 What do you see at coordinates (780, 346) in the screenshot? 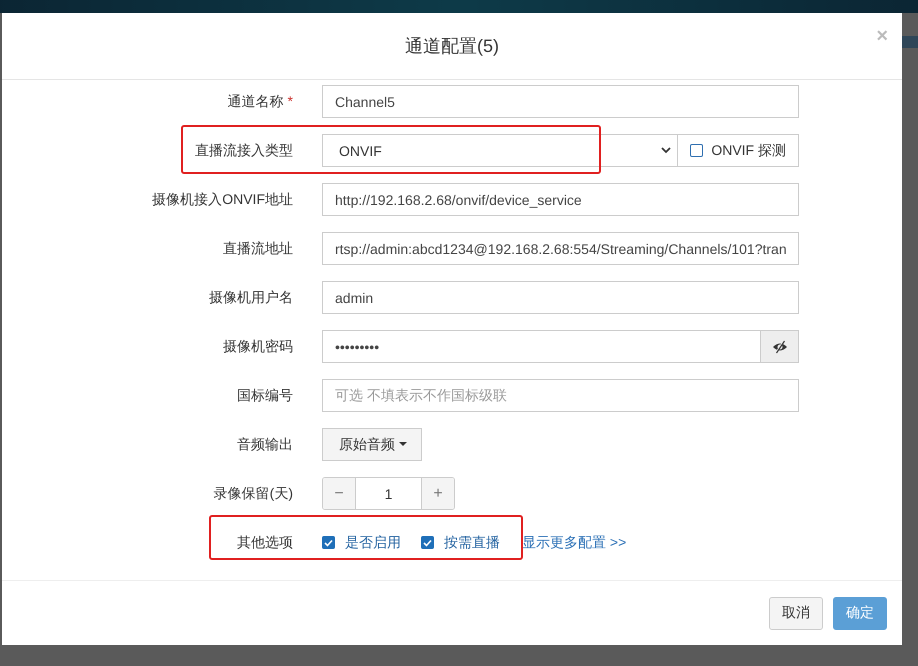
I see `eye-slash-icon` at bounding box center [780, 346].